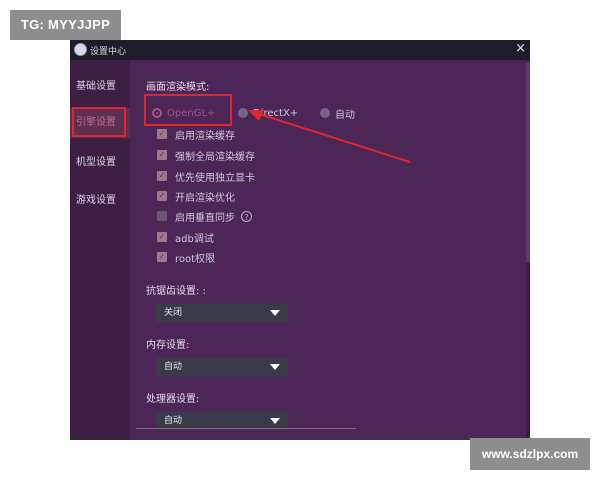  I want to click on divider, so click(246, 428).